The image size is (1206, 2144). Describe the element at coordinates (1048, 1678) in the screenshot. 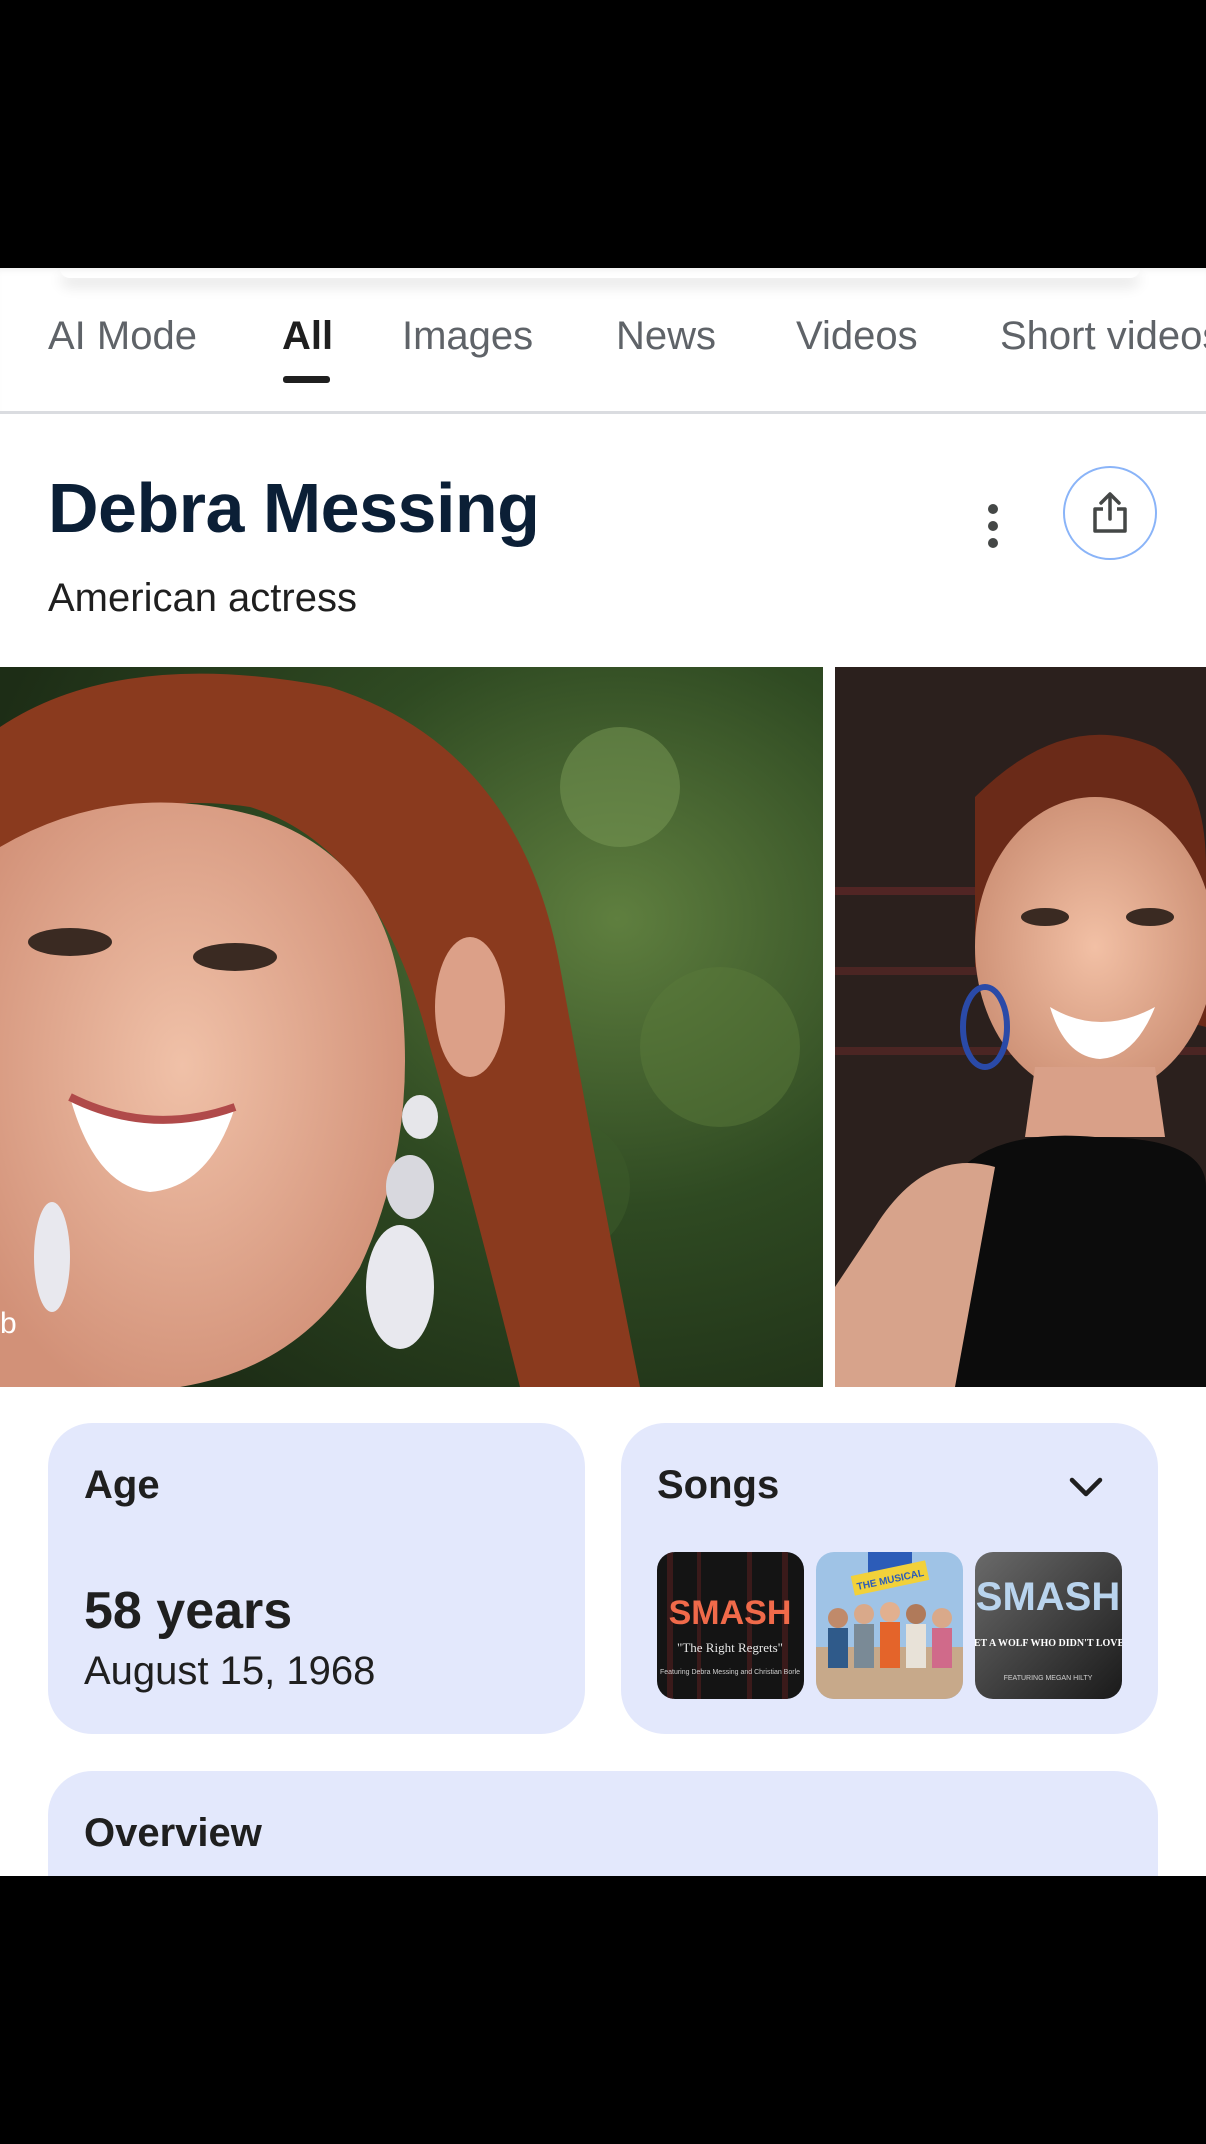

I see `svg-text: FEATURING MEGAN HILTY` at that location.